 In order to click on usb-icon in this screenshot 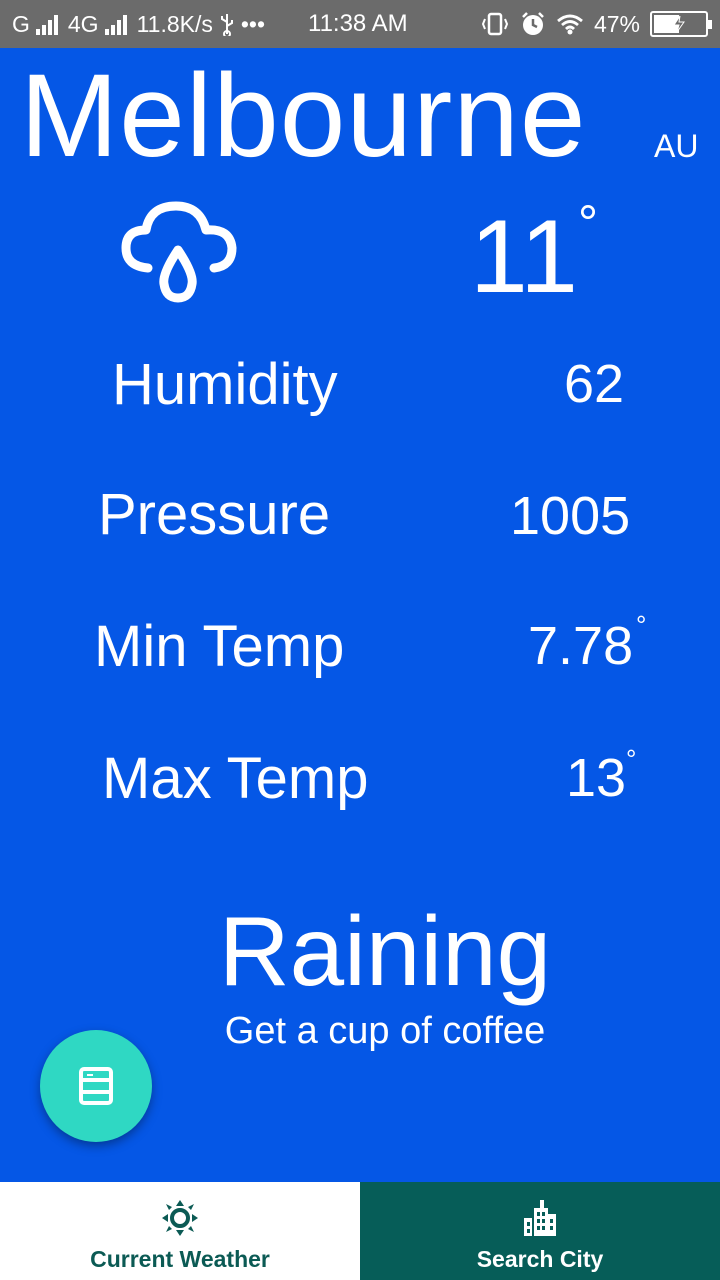, I will do `click(226, 25)`.